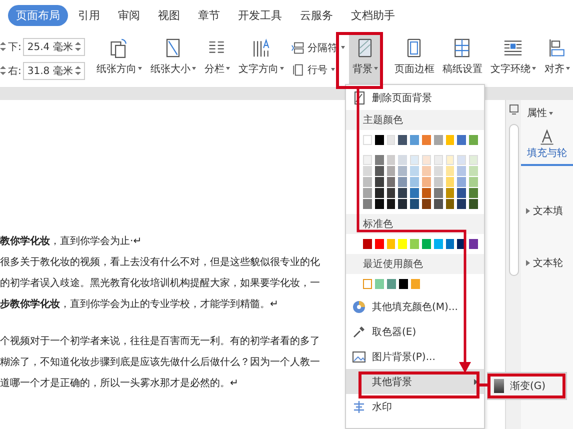 The width and height of the screenshot is (573, 429). Describe the element at coordinates (547, 147) in the screenshot. I see `panel-tab: 填充与轮` at that location.